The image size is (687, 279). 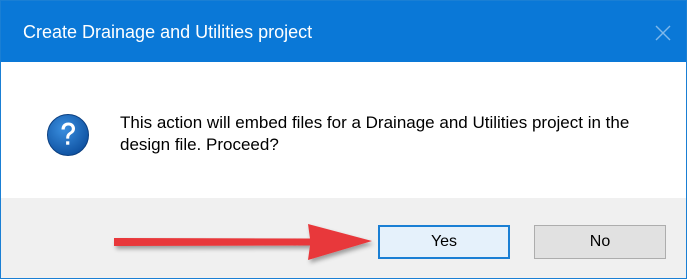 I want to click on no-button: No, so click(x=600, y=242).